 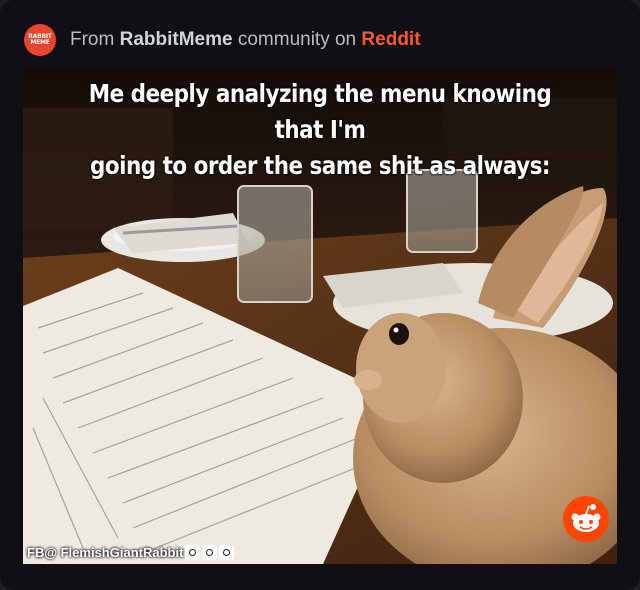 What do you see at coordinates (390, 39) in the screenshot?
I see `site-link: Reddit` at bounding box center [390, 39].